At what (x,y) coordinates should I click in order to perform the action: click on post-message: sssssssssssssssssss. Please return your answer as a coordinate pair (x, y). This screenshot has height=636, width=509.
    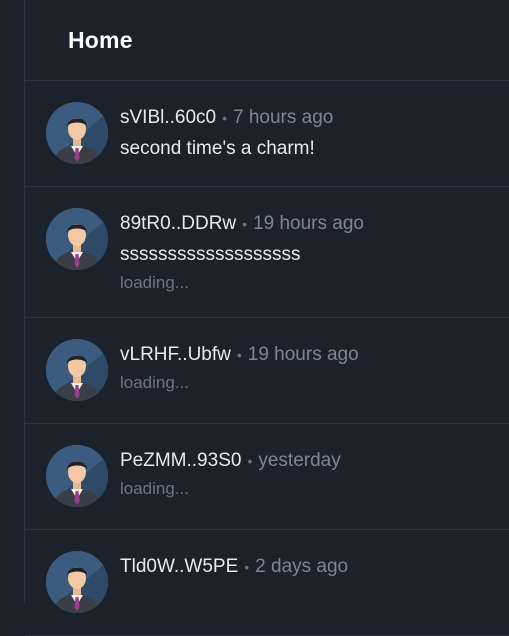
    Looking at the image, I should click on (210, 254).